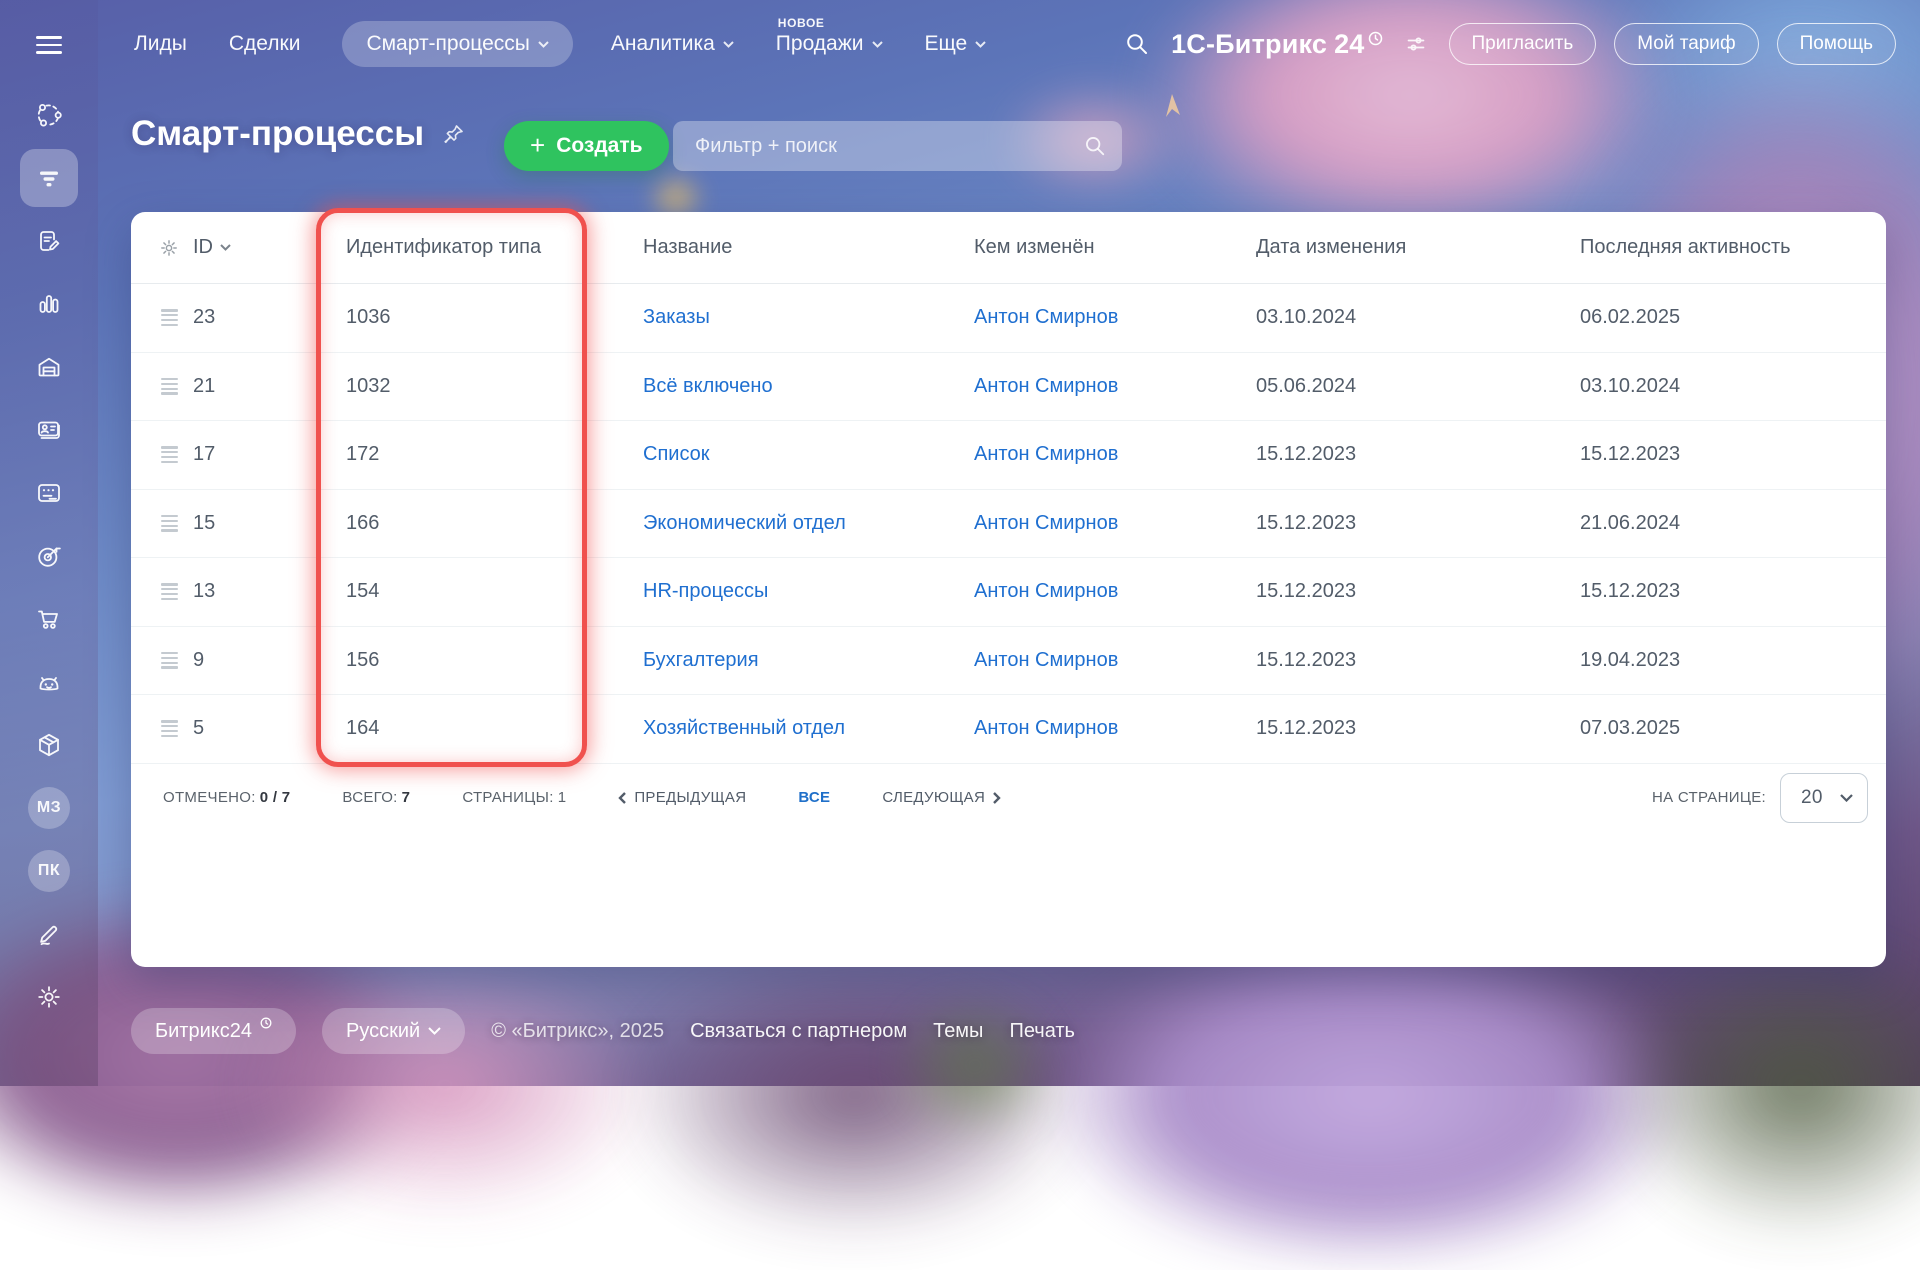 Image resolution: width=1920 pixels, height=1270 pixels. I want to click on sidebar-item-crm, so click(49, 178).